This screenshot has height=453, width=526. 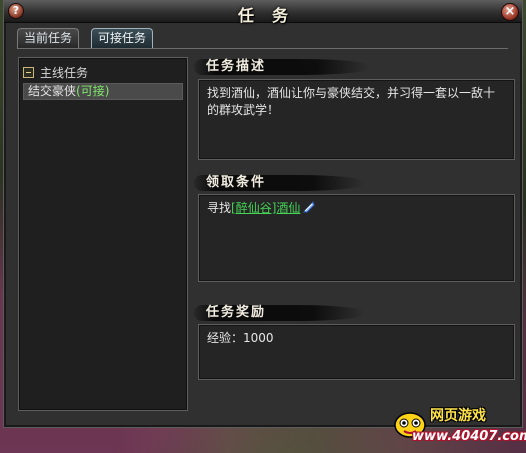 What do you see at coordinates (510, 12) in the screenshot?
I see `close-button: ×` at bounding box center [510, 12].